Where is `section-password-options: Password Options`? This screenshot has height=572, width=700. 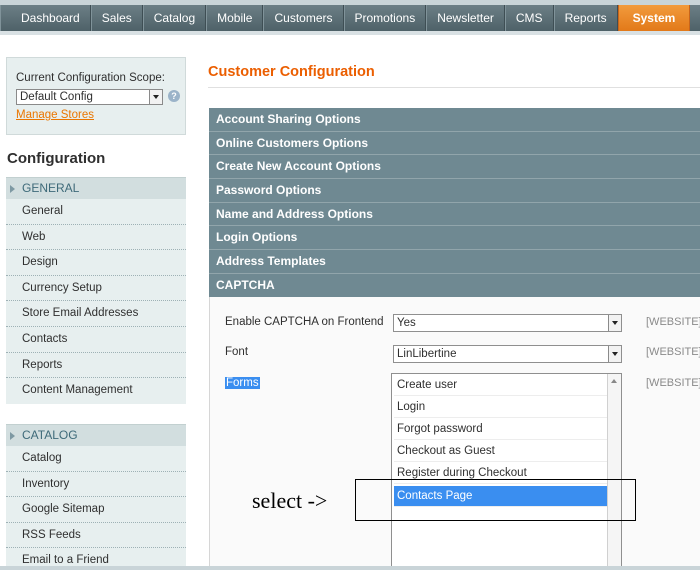
section-password-options: Password Options is located at coordinates (454, 191).